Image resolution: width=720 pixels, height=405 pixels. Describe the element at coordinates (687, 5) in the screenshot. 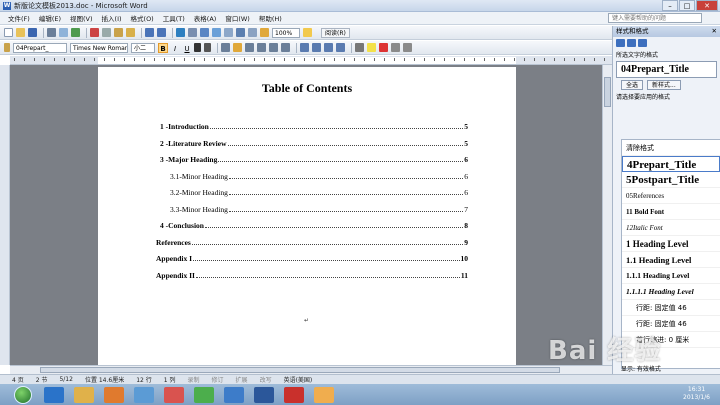

I see `maximize-button: □` at that location.